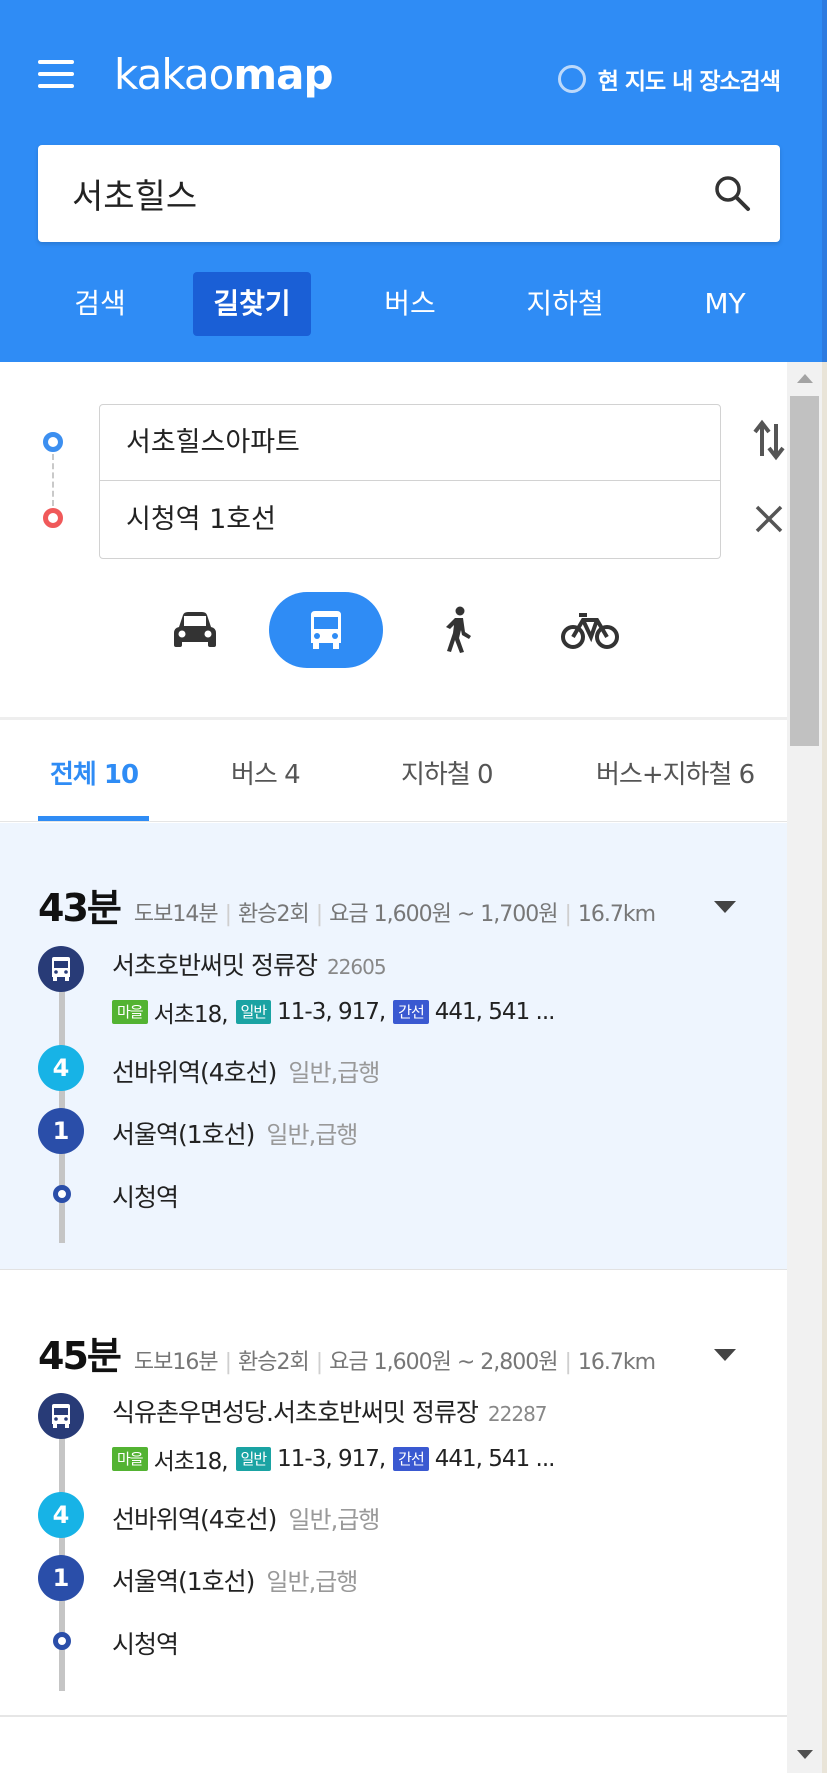 The image size is (827, 1773). I want to click on mode-bicycle-button, so click(590, 630).